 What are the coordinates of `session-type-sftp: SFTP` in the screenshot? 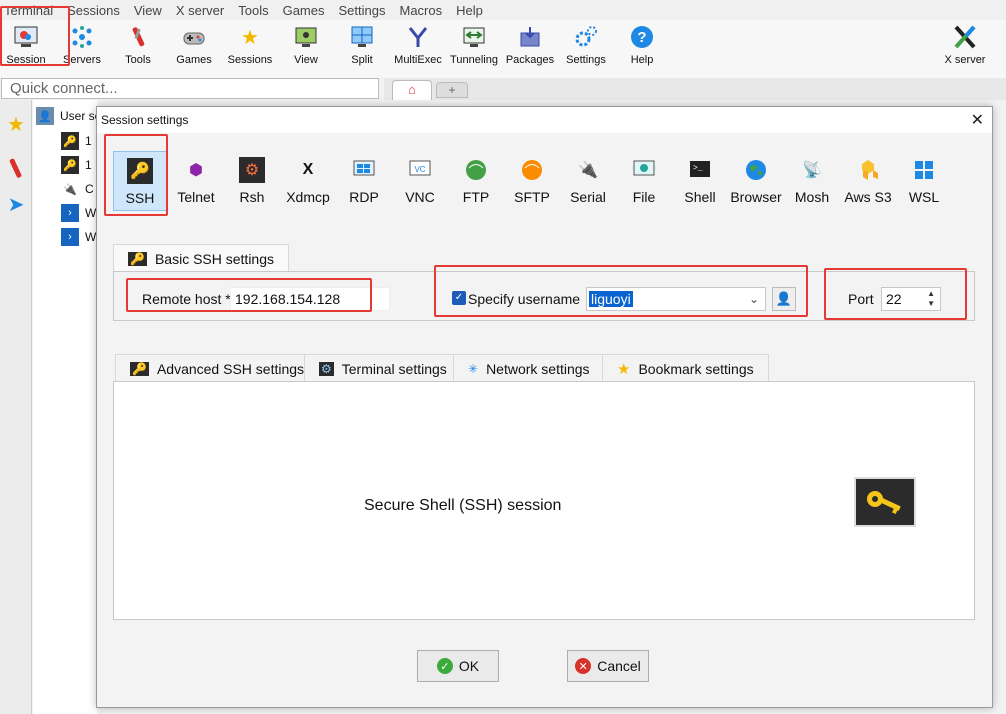 It's located at (532, 181).